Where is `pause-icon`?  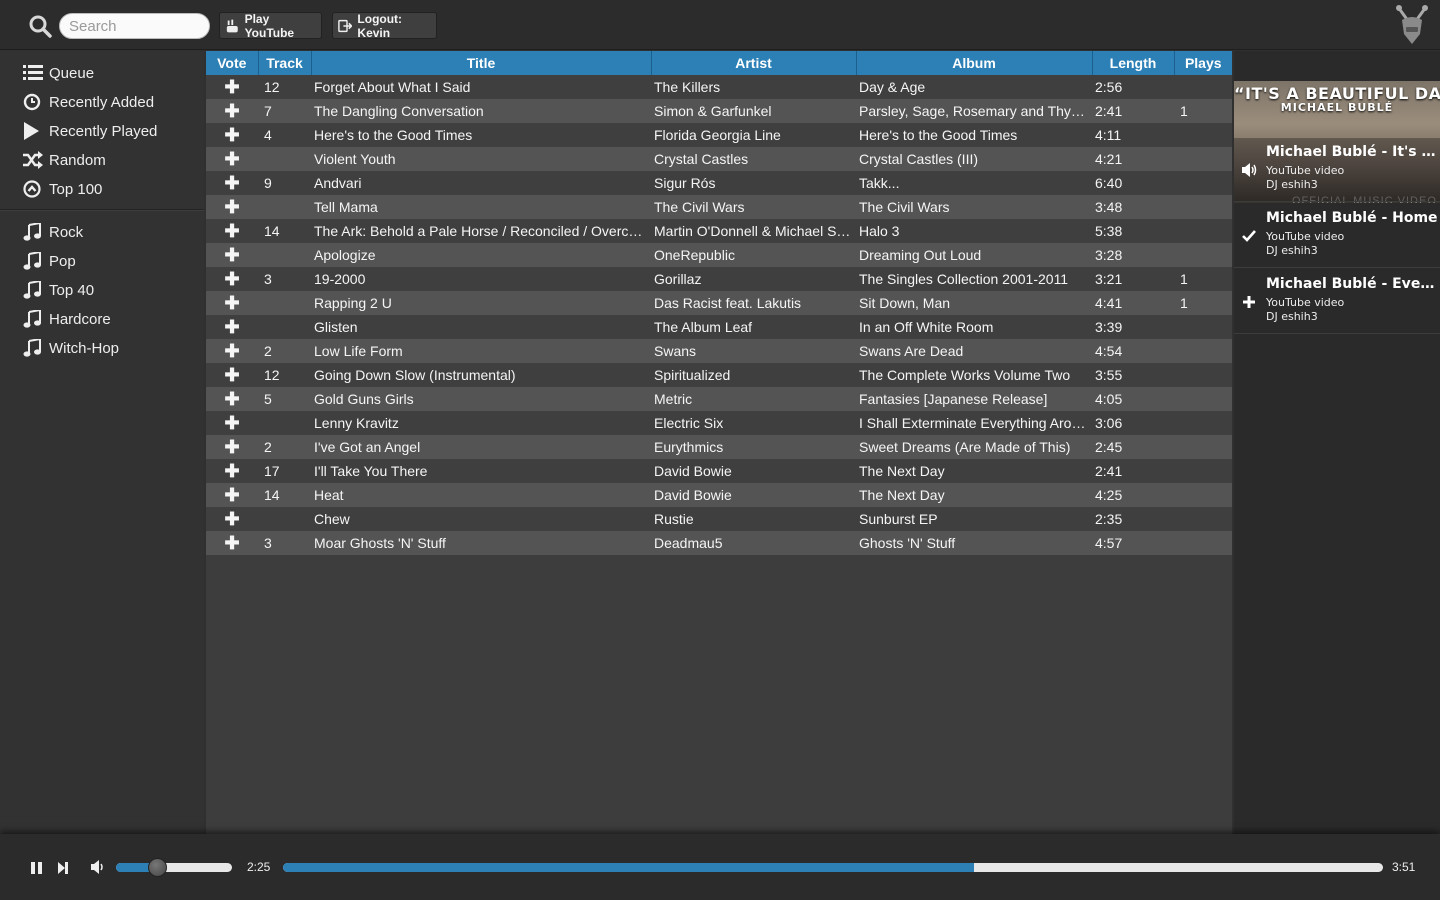 pause-icon is located at coordinates (37, 868).